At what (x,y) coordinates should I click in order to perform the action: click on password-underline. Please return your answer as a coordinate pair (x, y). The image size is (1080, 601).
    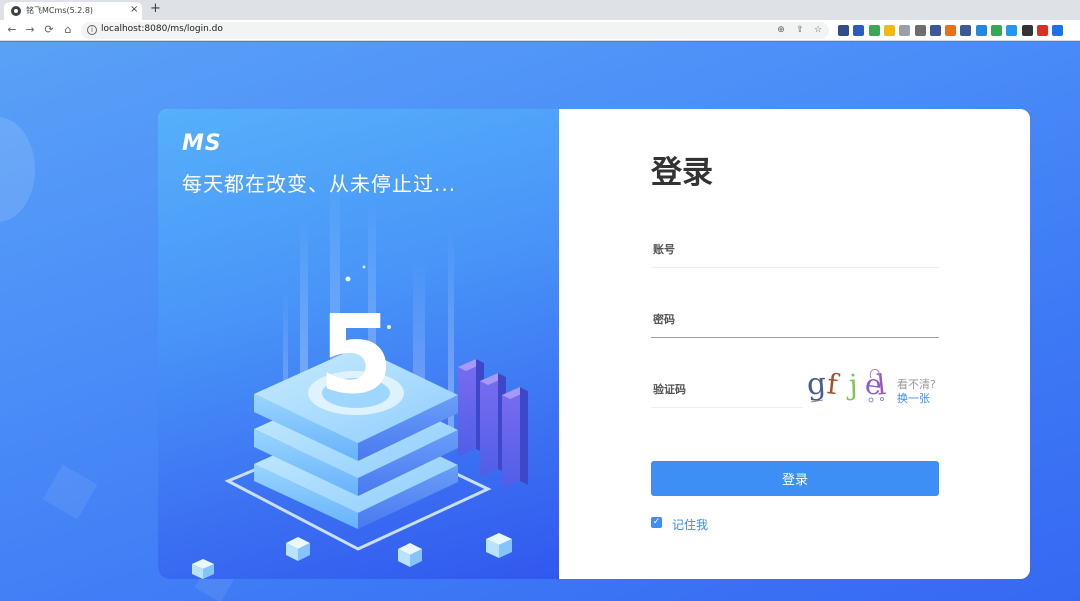
    Looking at the image, I should click on (795, 337).